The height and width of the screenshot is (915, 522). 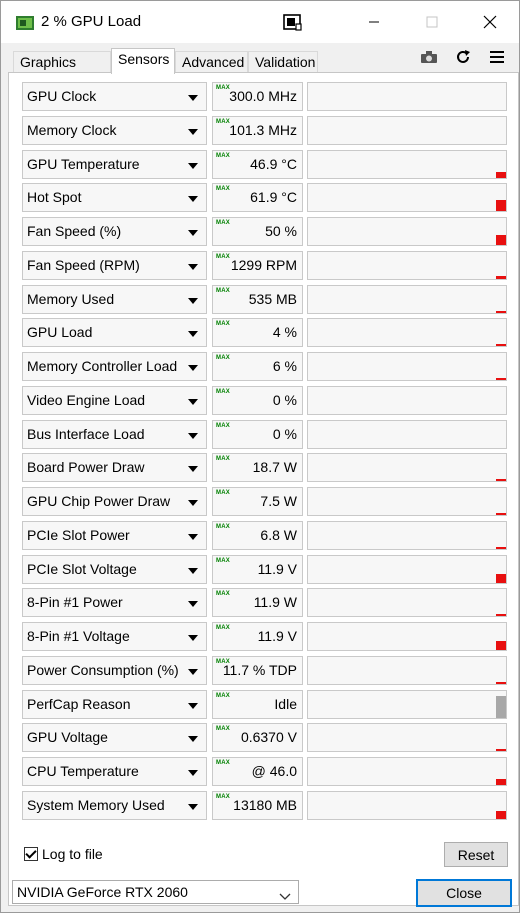 I want to click on sensor-value-box: MAX 300.0 MHz, so click(x=257, y=96).